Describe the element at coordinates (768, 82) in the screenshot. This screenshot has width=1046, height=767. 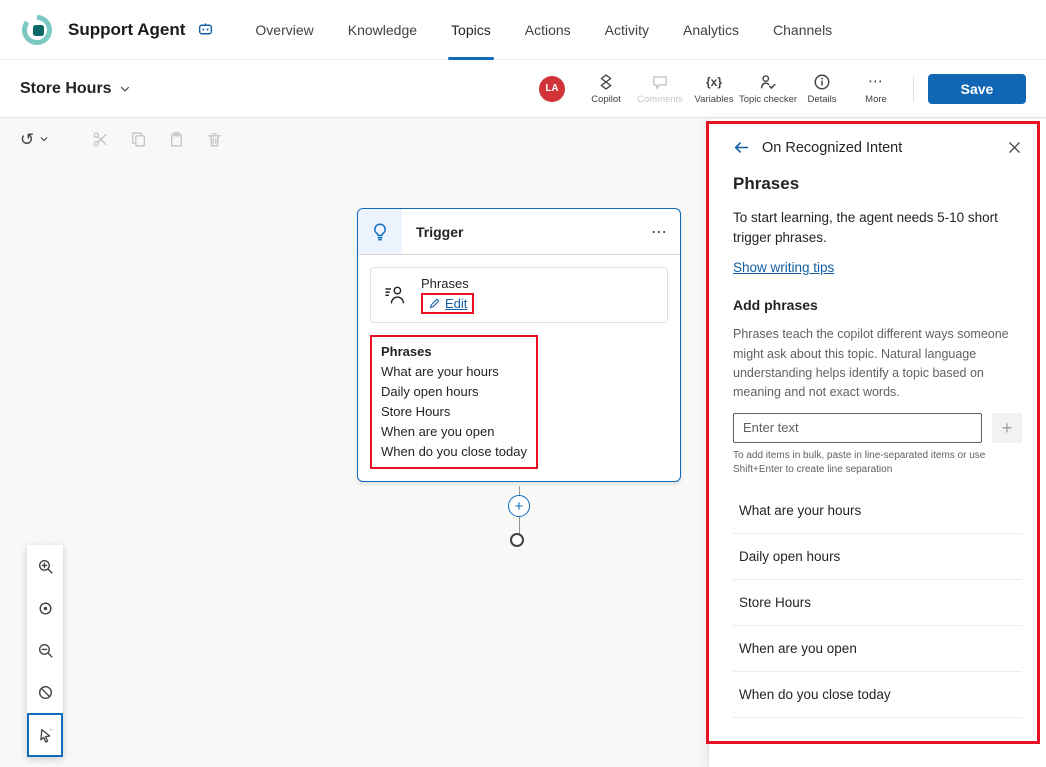
I see `topic-checker-icon` at that location.